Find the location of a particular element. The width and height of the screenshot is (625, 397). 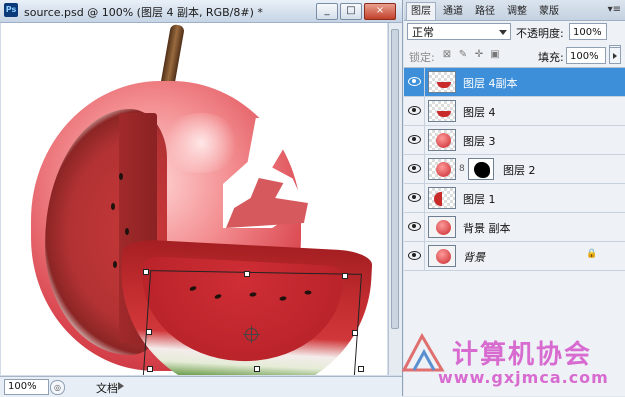

blend-mode-select: 正常 is located at coordinates (459, 31).